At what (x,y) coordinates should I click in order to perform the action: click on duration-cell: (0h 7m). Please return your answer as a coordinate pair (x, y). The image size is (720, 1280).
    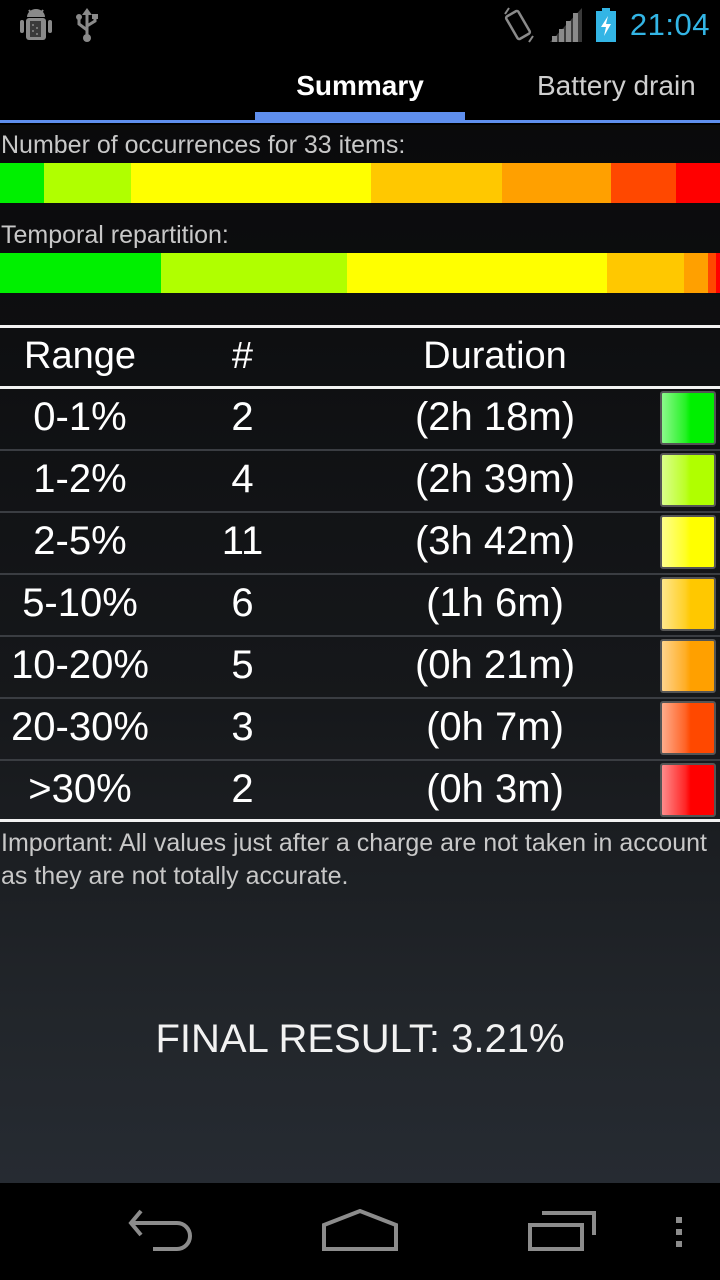
    Looking at the image, I should click on (495, 727).